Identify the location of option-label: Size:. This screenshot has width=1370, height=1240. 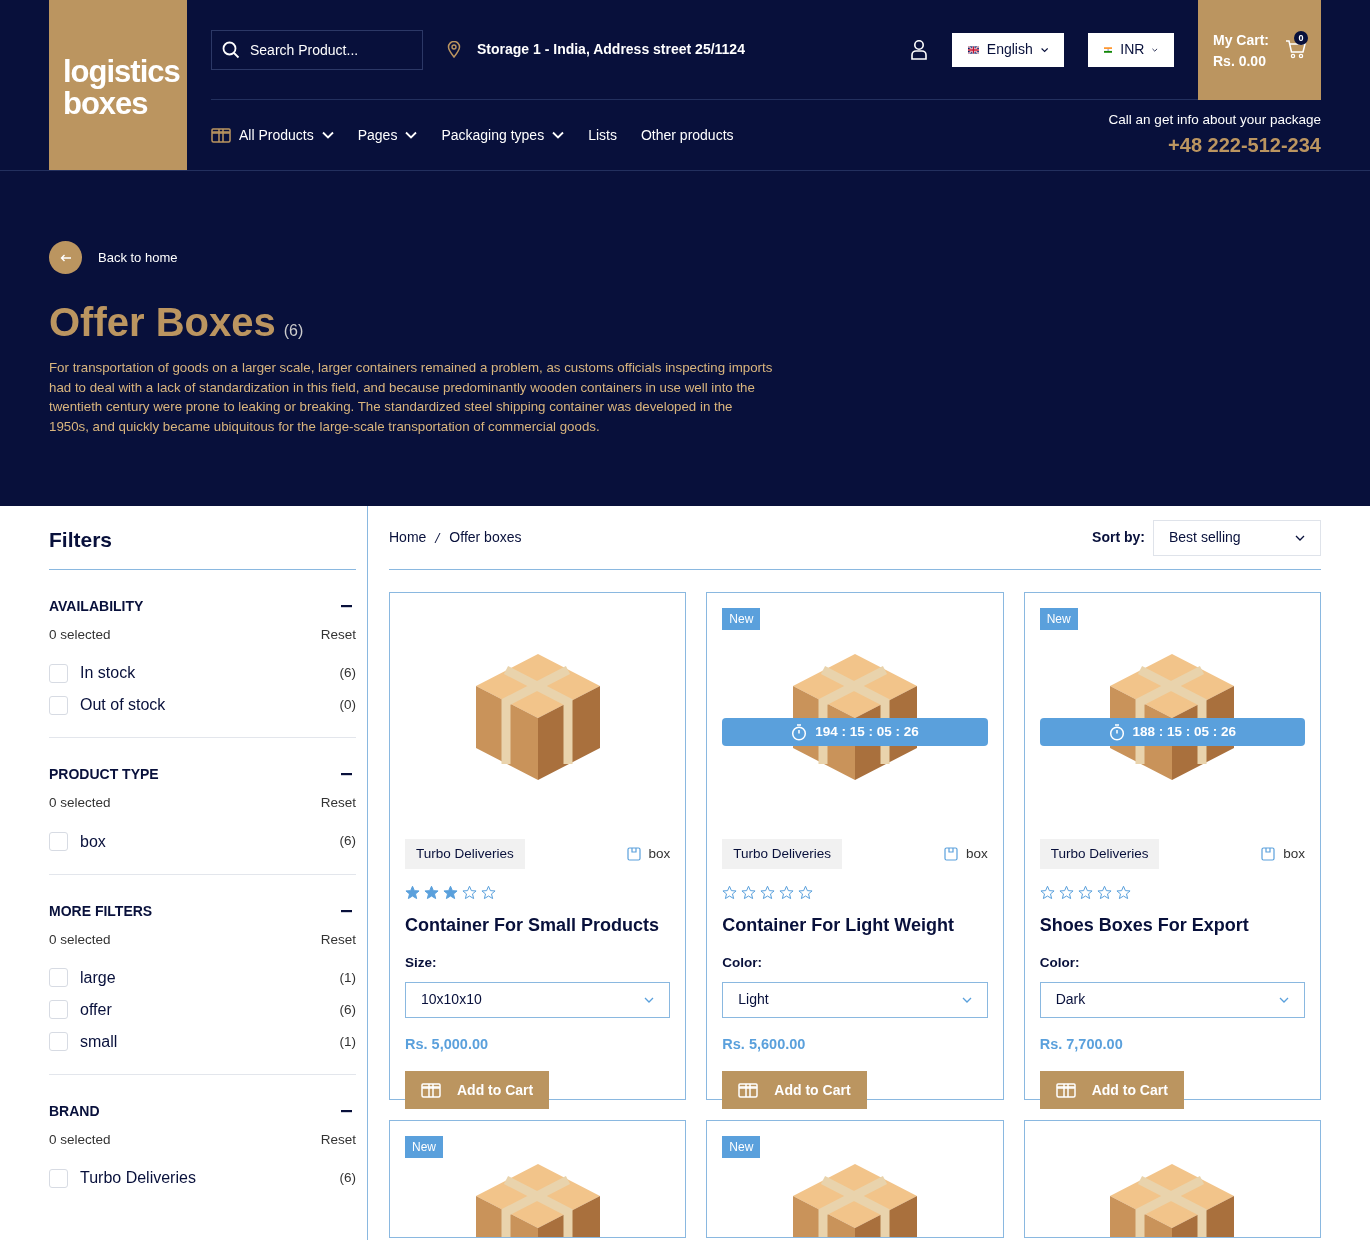
(421, 963).